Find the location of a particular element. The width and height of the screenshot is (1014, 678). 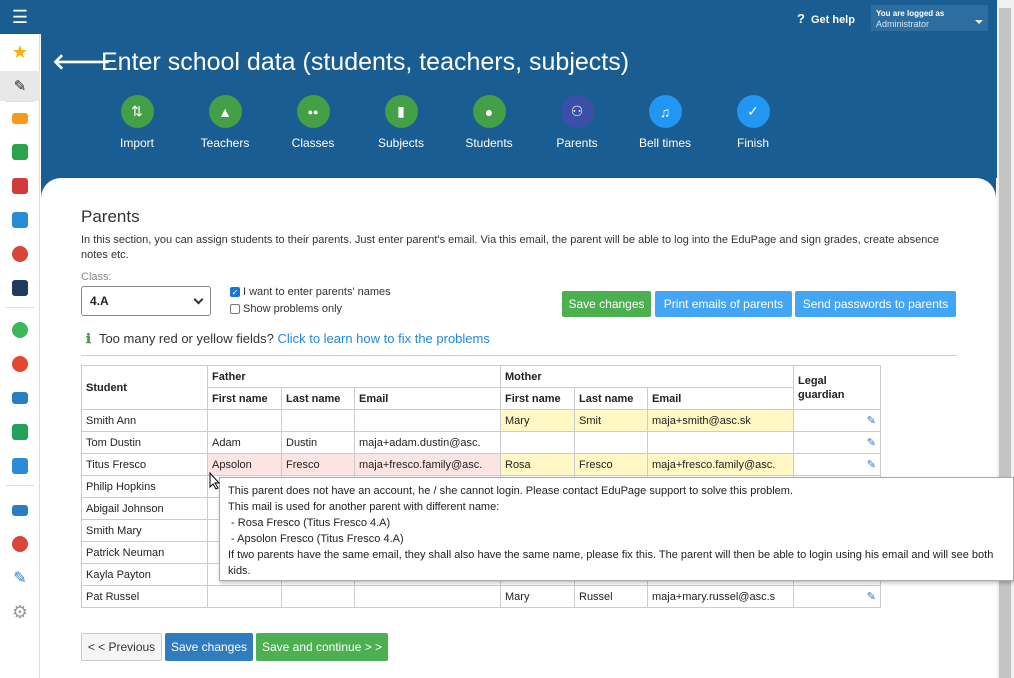

student-name-cell: Abigail Johnson is located at coordinates (144, 508).